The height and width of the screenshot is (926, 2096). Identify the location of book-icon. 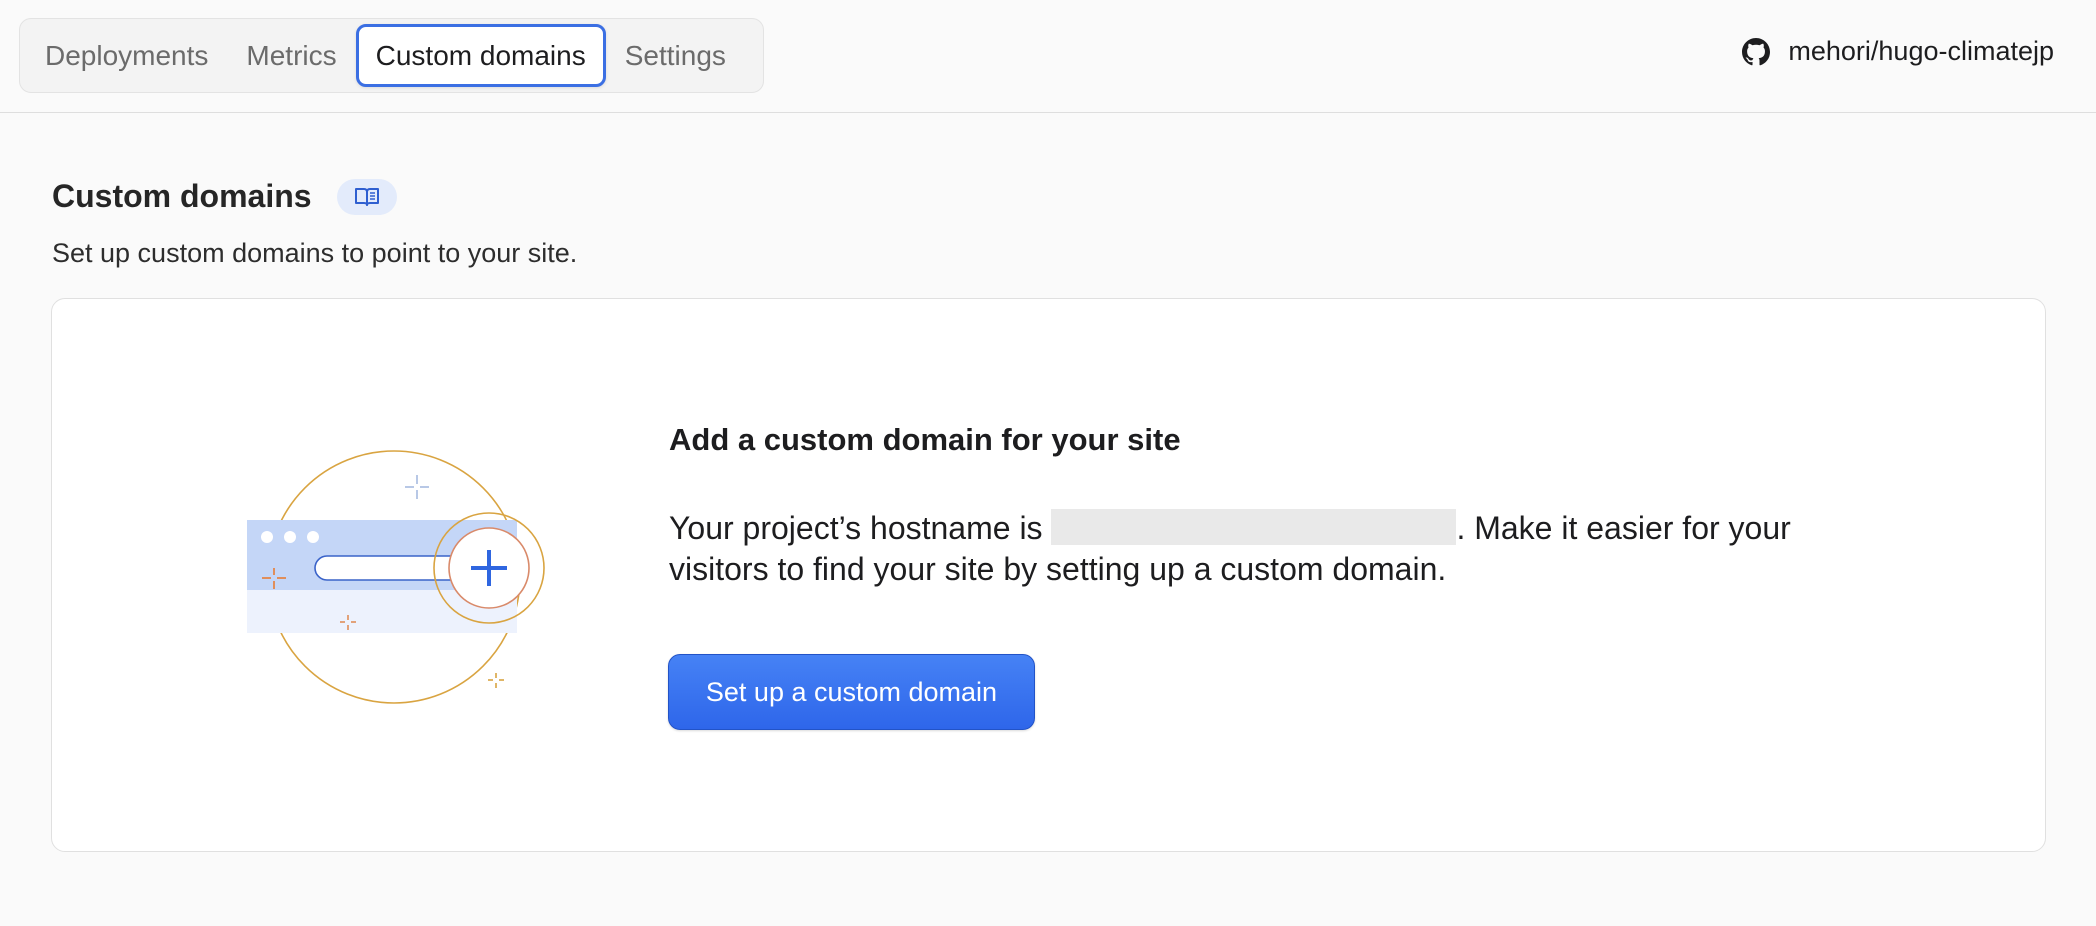
(366, 196).